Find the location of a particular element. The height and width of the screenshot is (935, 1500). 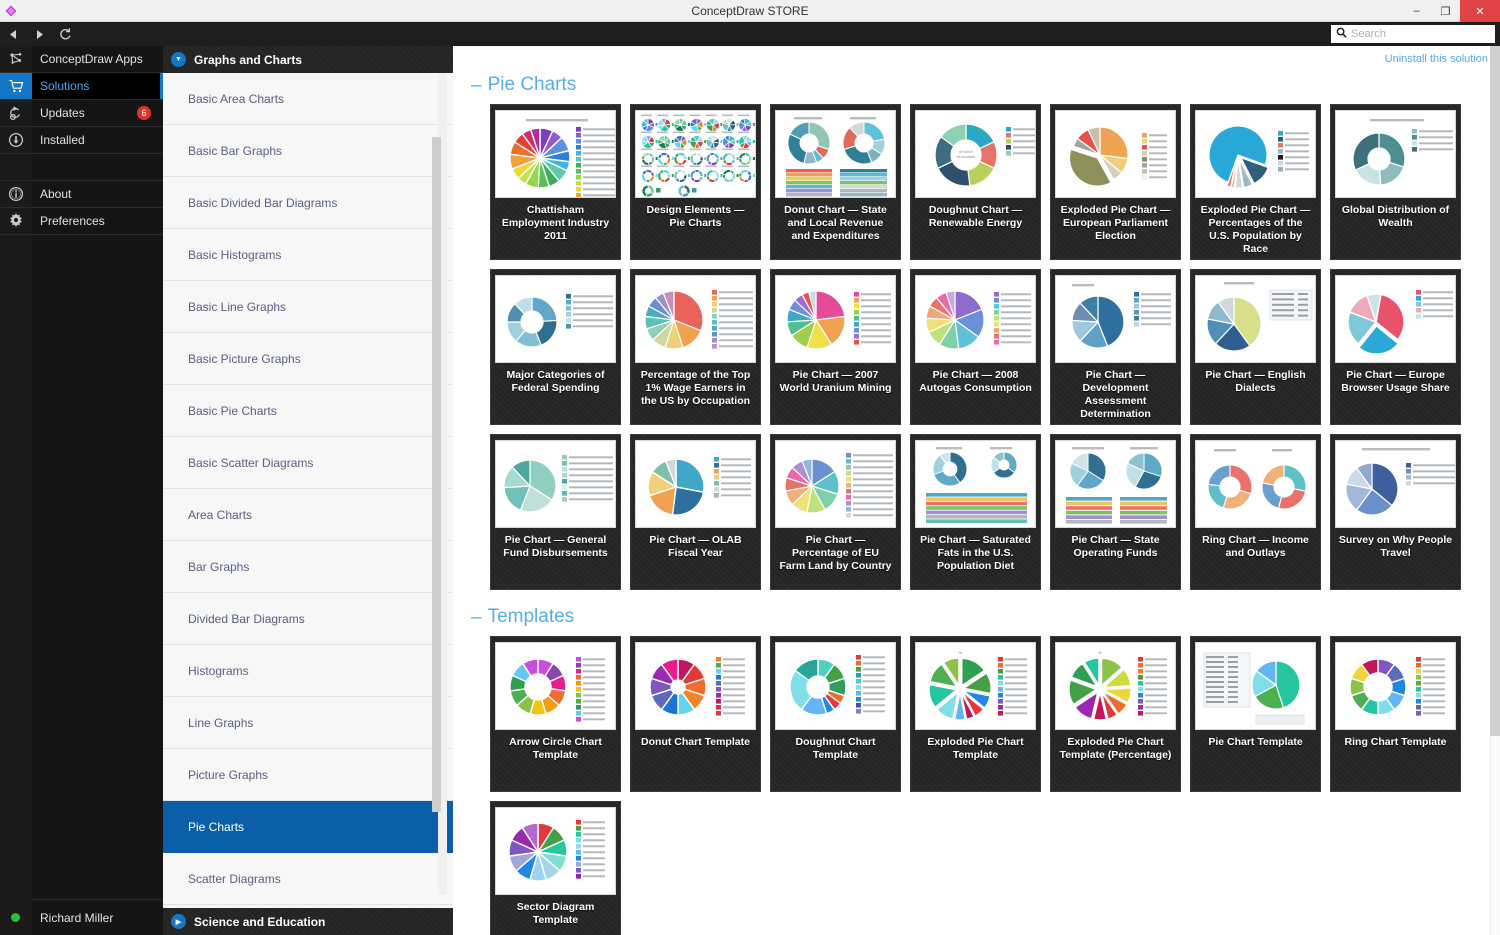

solution-tile: Global Distribution of Wealth is located at coordinates (1395, 182).